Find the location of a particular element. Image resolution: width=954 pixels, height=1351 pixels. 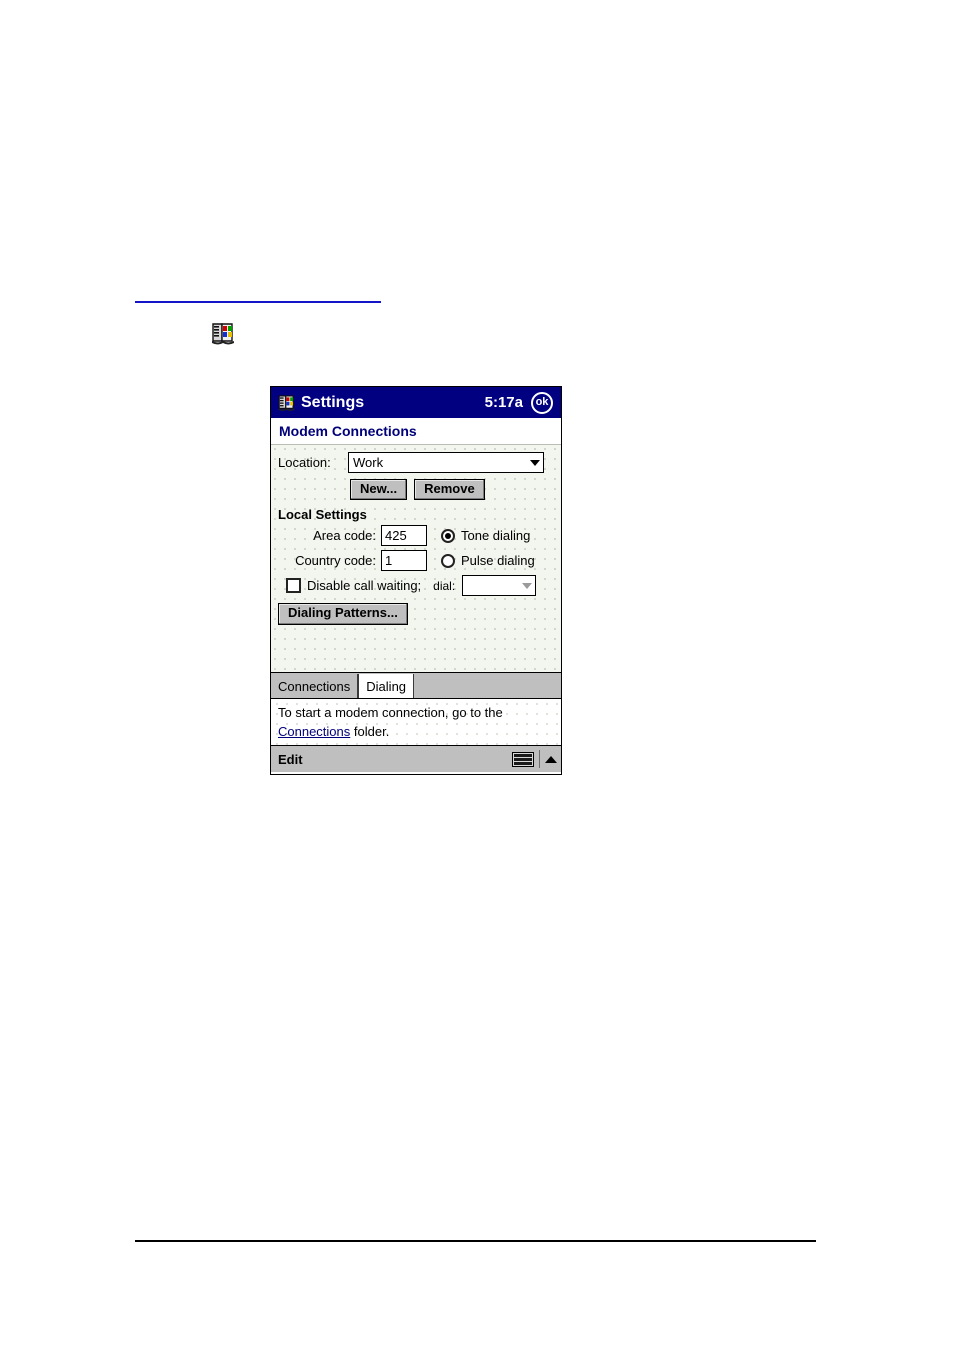

tone-dialing-option: Tone dialing is located at coordinates (485, 535).